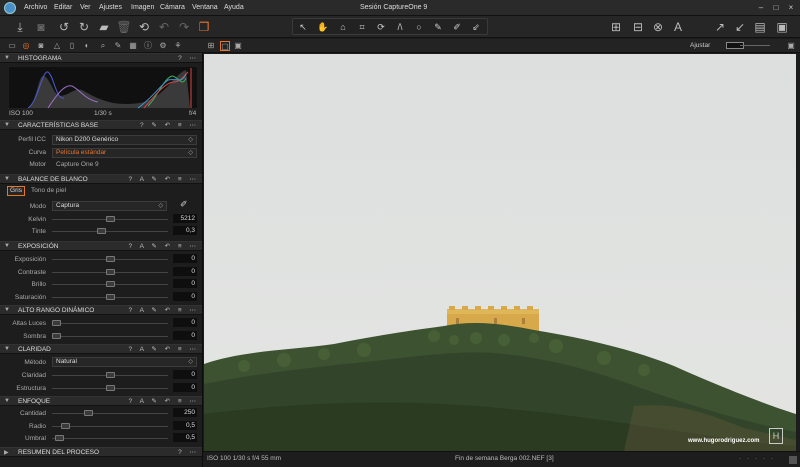  Describe the element at coordinates (211, 46) in the screenshot. I see `grid-view-icon: ⊞` at that location.